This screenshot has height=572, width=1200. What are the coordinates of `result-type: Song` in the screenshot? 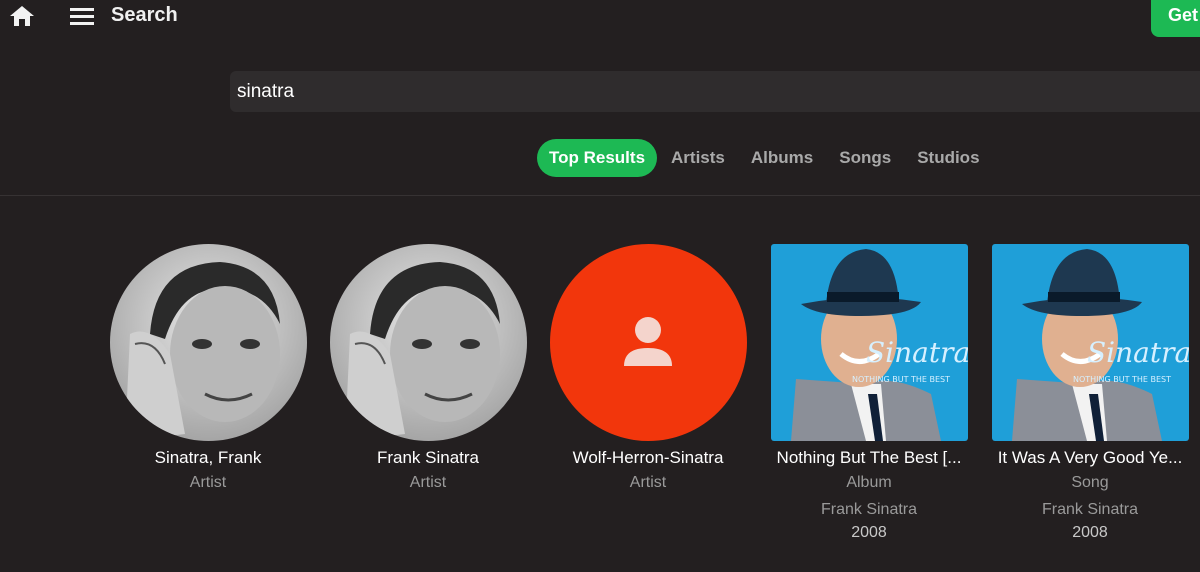 It's located at (1090, 482).